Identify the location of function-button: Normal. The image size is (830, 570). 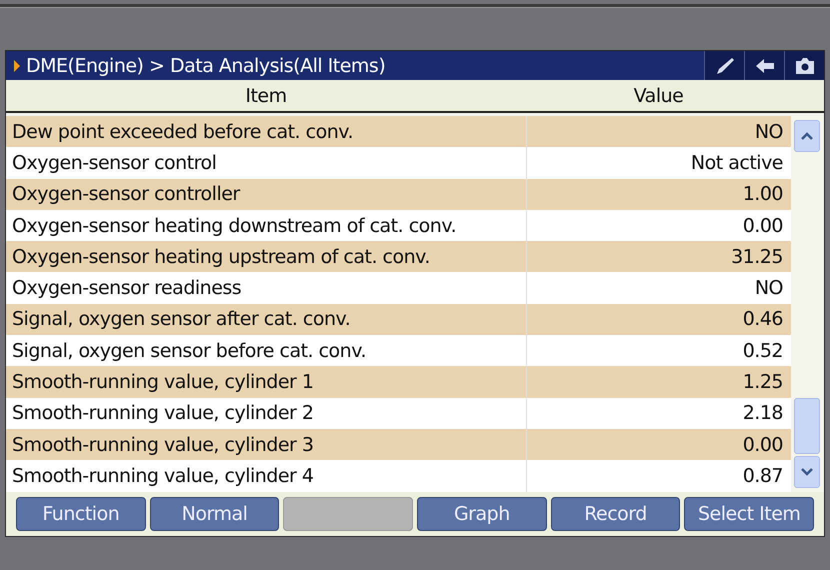
(215, 513).